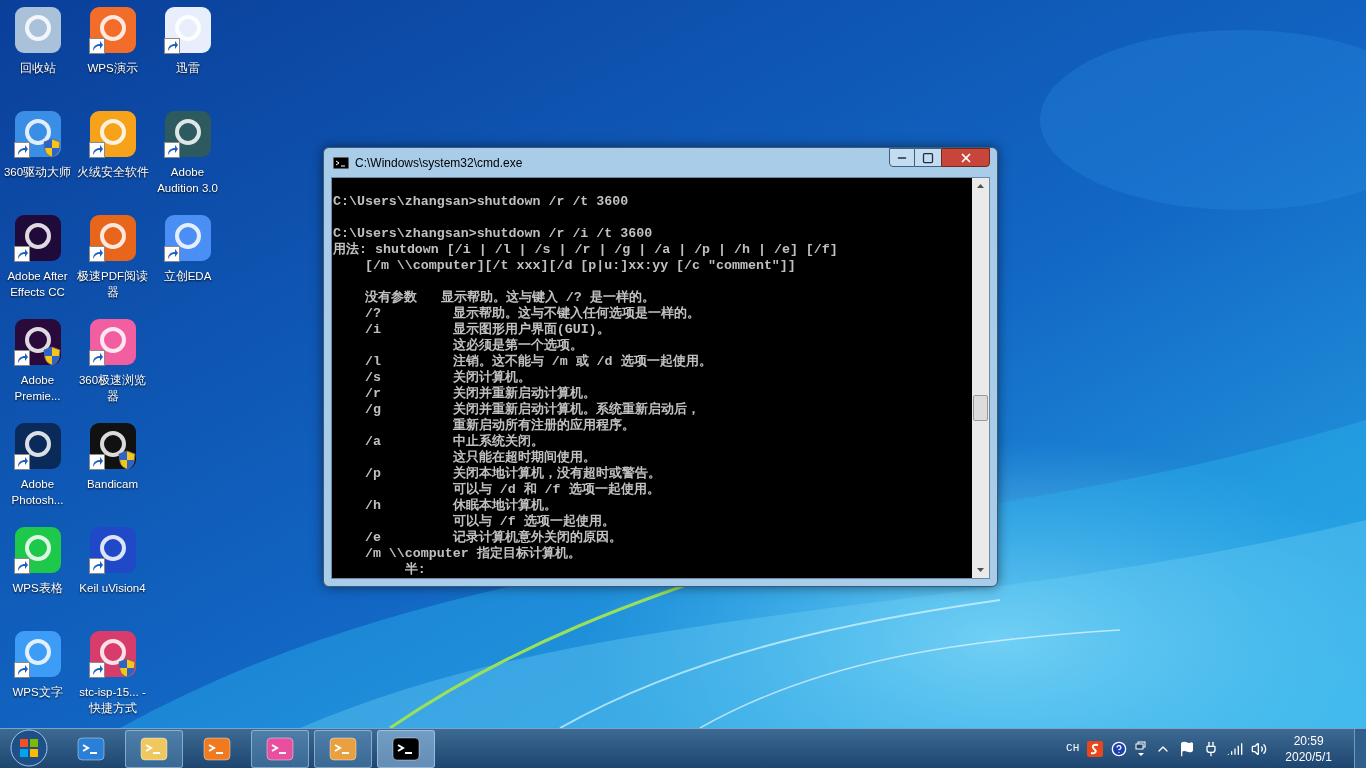 The image size is (1366, 768). Describe the element at coordinates (112, 700) in the screenshot. I see `icon-label: stc-isp-15... - 快捷方式` at that location.